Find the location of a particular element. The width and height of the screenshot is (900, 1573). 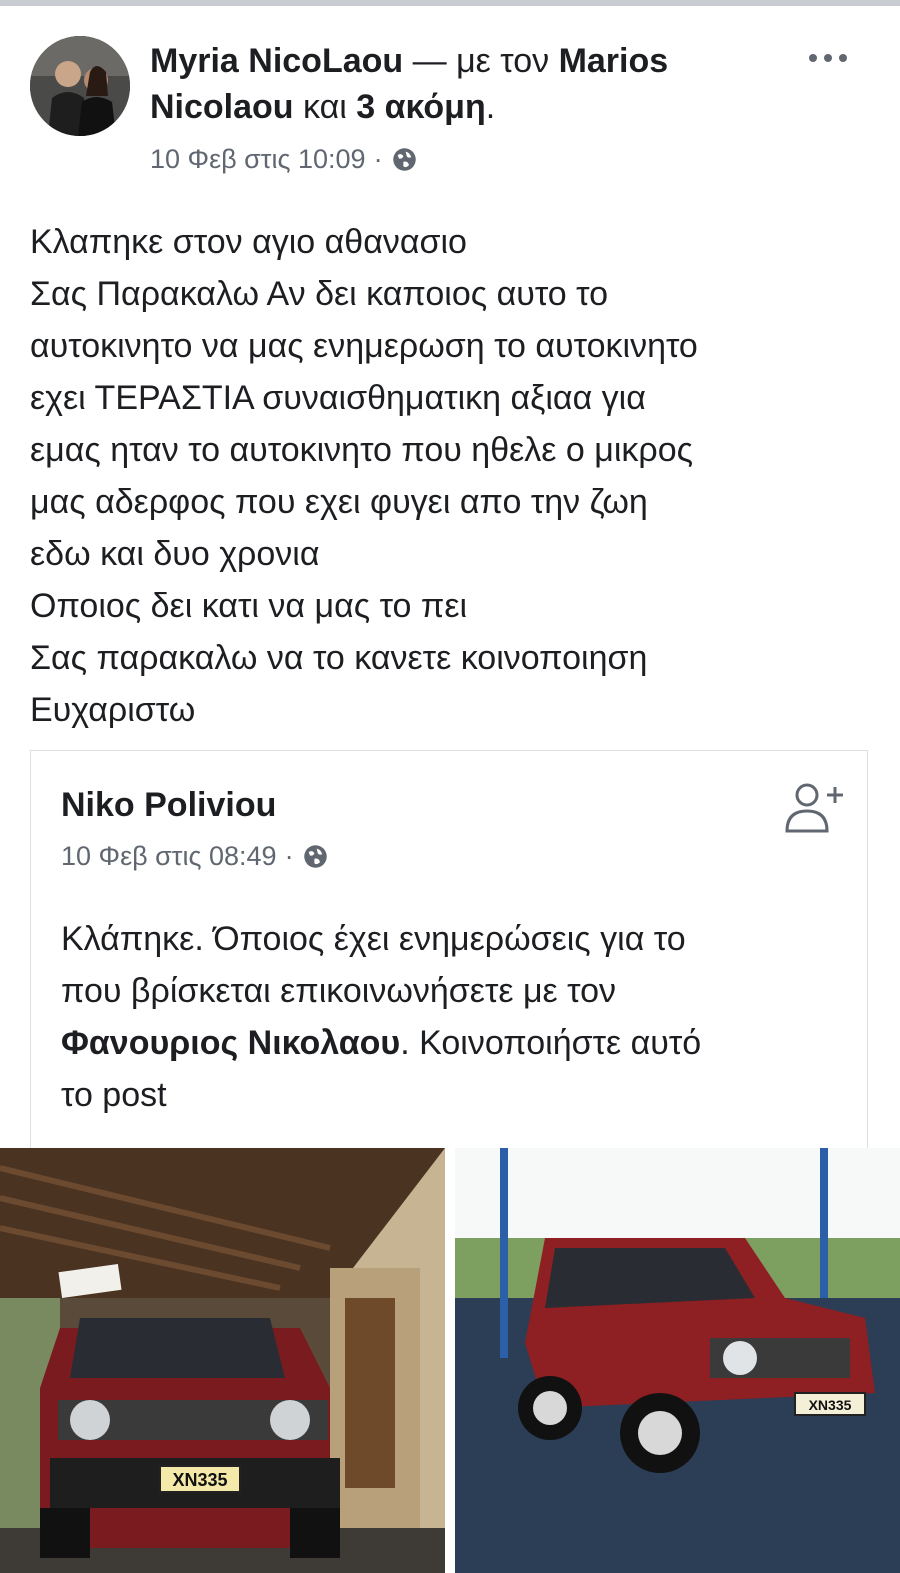

post-line: Σας παρακαλω να το κανετε κοινοποιηση is located at coordinates (339, 658).